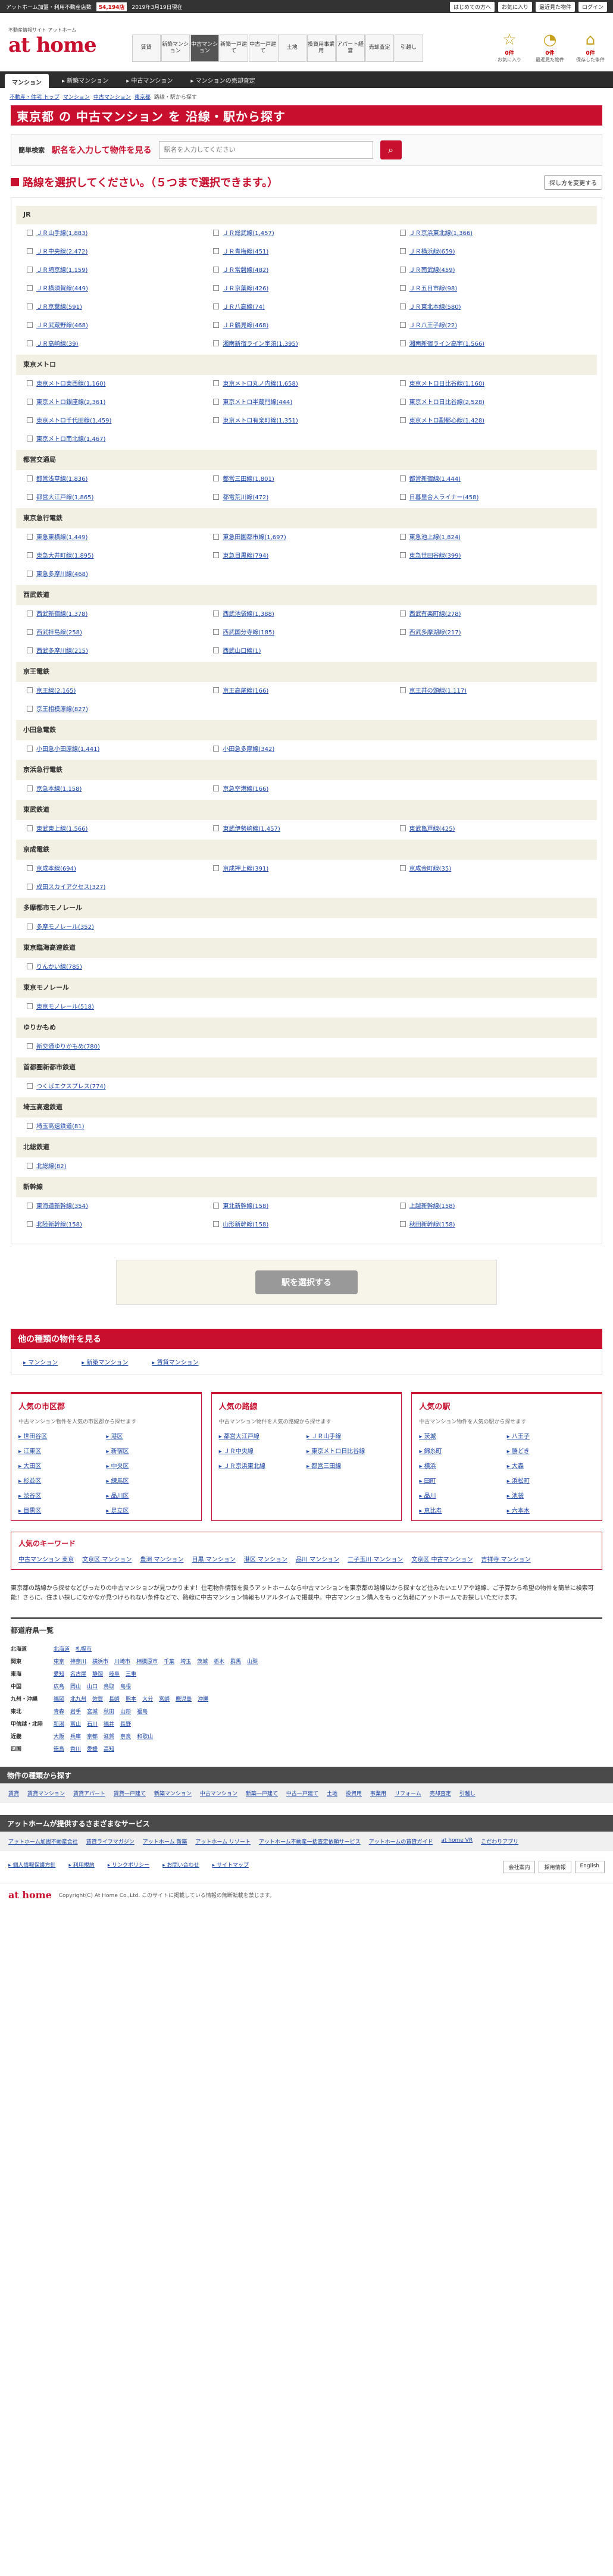 The image size is (613, 2576). Describe the element at coordinates (165, 1841) in the screenshot. I see `service-link: アットホーム 新築` at that location.